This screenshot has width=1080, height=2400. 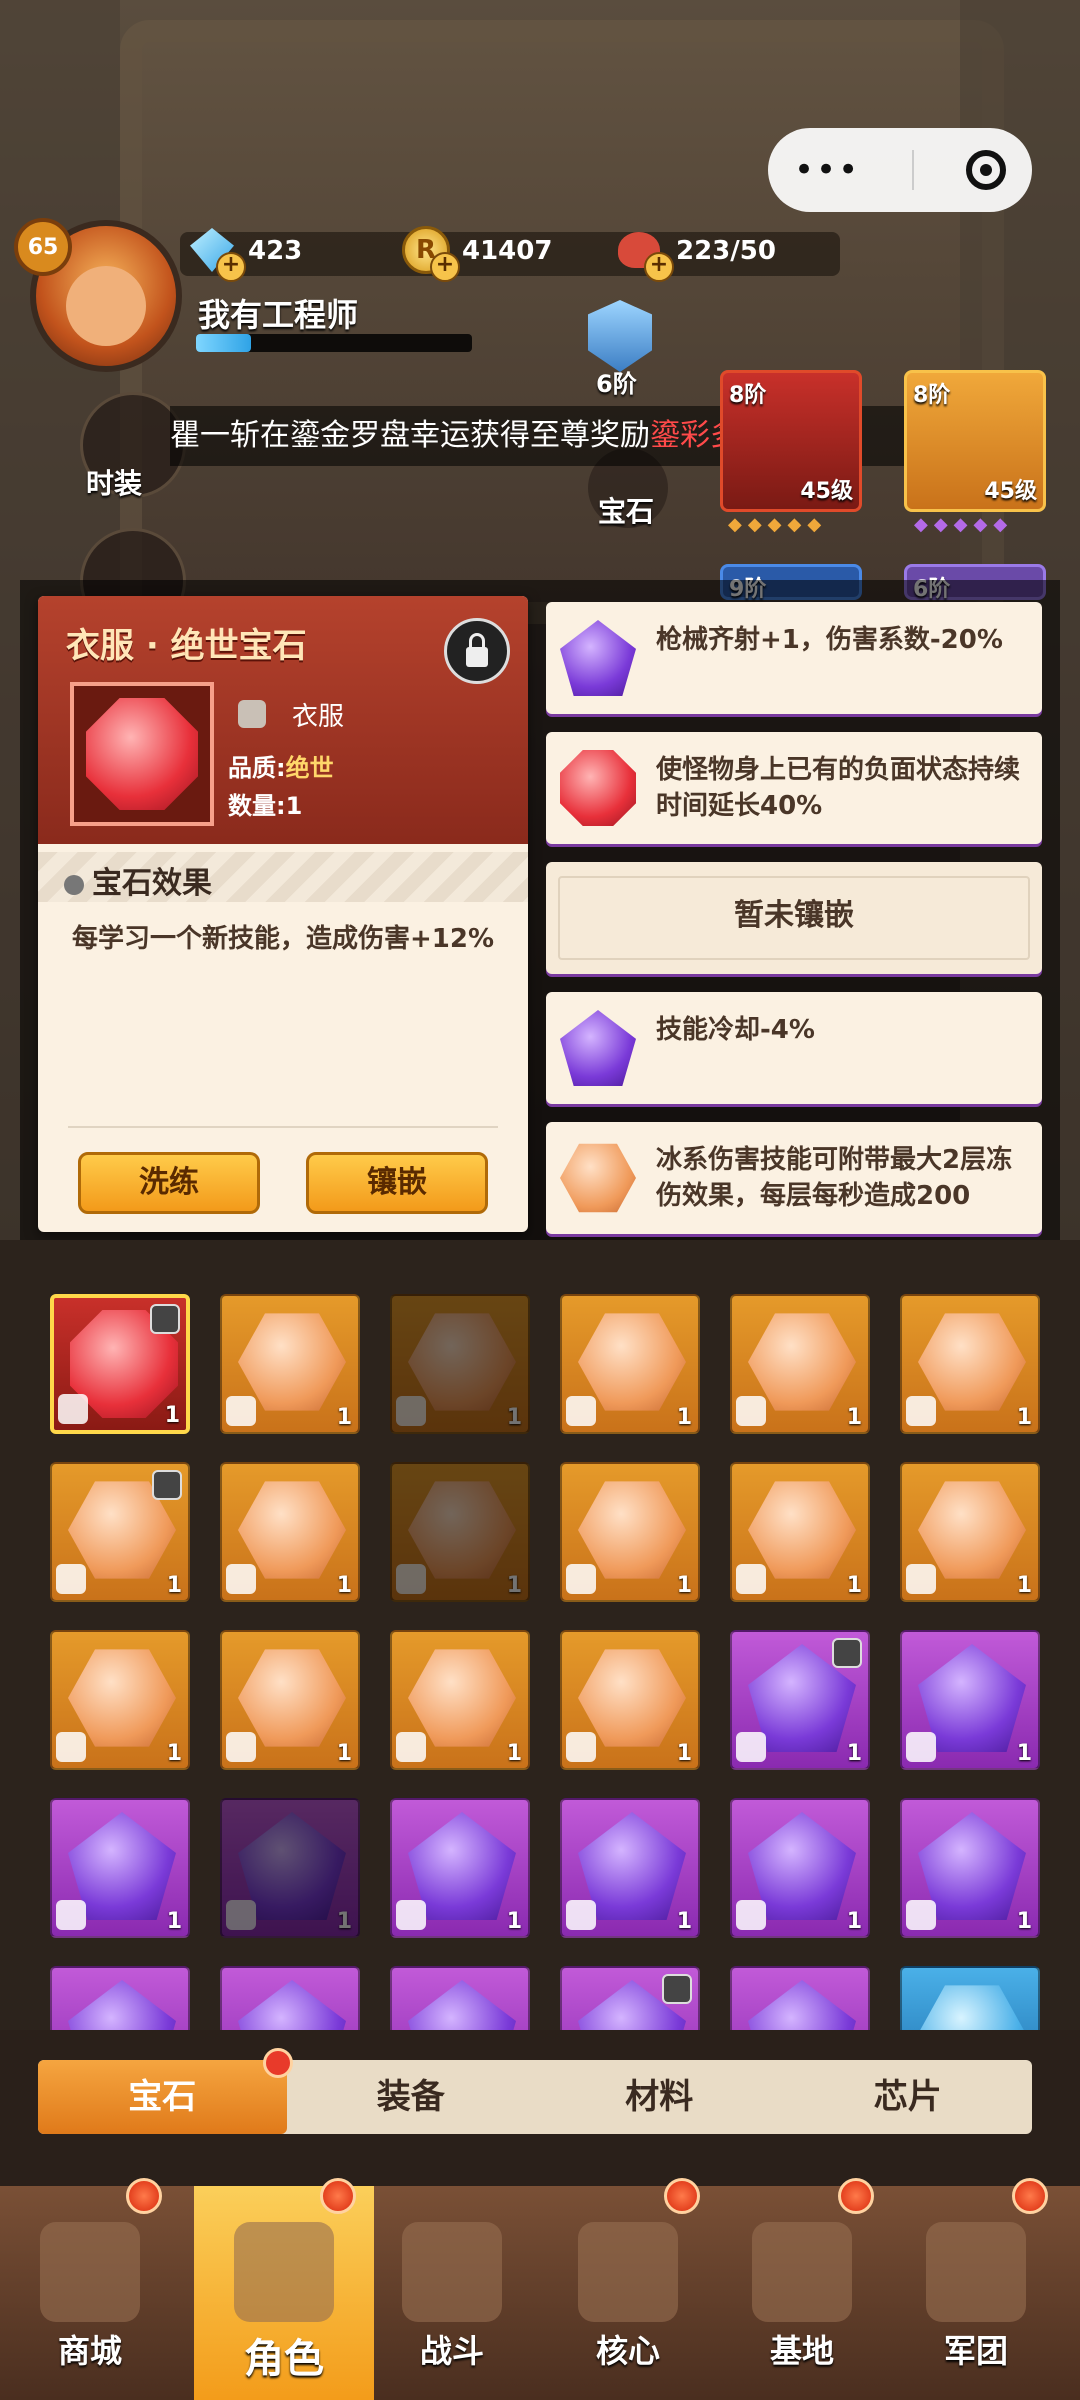 What do you see at coordinates (284, 2289) in the screenshot?
I see `nav-character: 角色` at bounding box center [284, 2289].